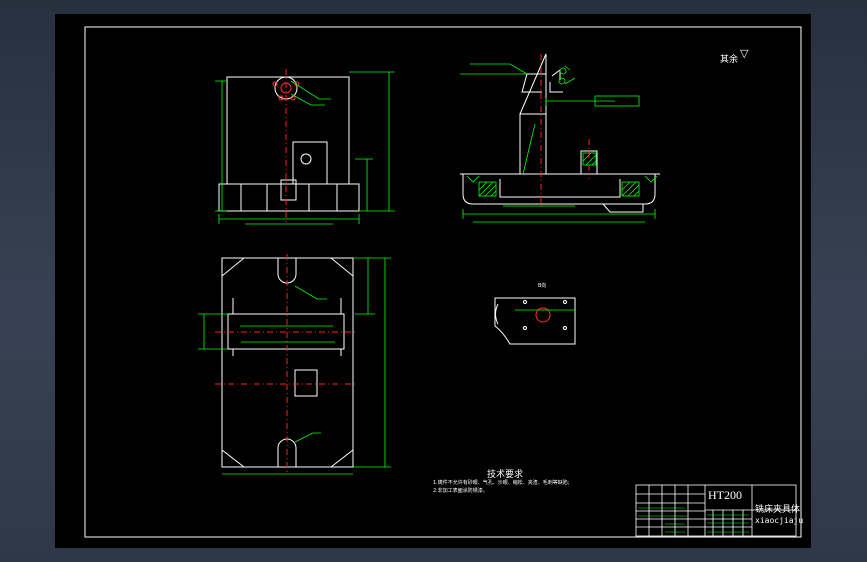 The height and width of the screenshot is (562, 867). Describe the element at coordinates (729, 60) in the screenshot. I see `roughness-note: 其余` at that location.